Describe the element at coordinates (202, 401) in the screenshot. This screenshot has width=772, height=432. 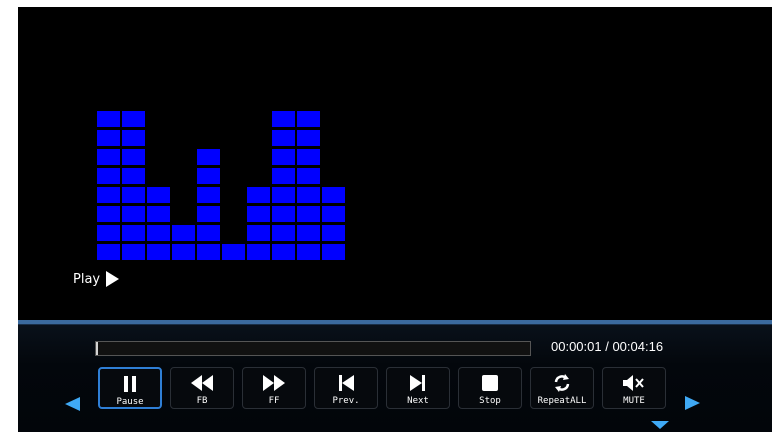
I see `fast-backward-button-label: FB` at that location.